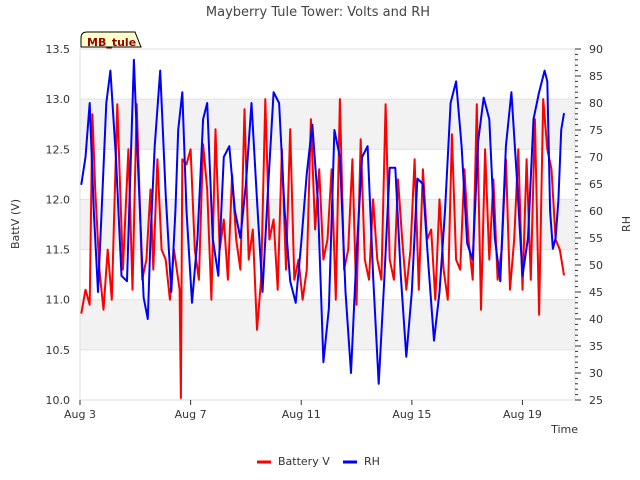  Describe the element at coordinates (522, 414) in the screenshot. I see `x-tick-label: Aug 19` at that location.